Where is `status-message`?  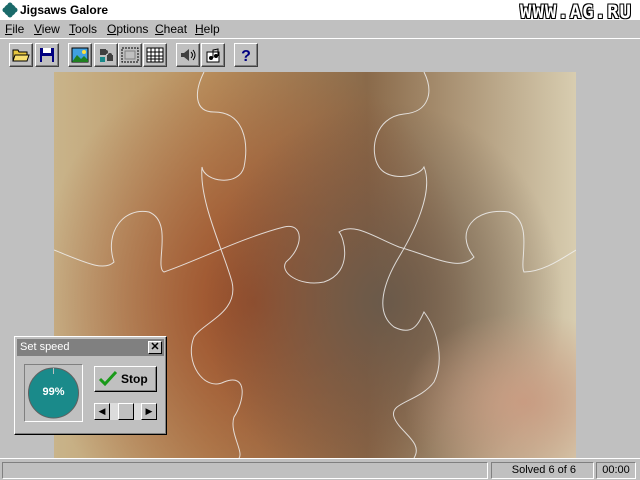
status-message is located at coordinates (245, 470).